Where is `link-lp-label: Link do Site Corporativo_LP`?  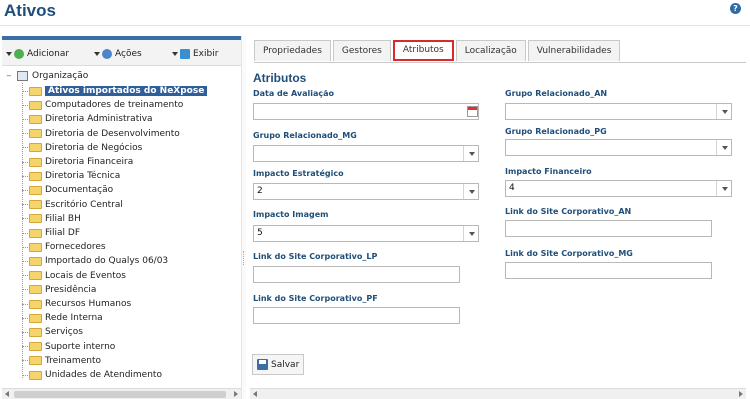
link-lp-label: Link do Site Corporativo_LP is located at coordinates (315, 256).